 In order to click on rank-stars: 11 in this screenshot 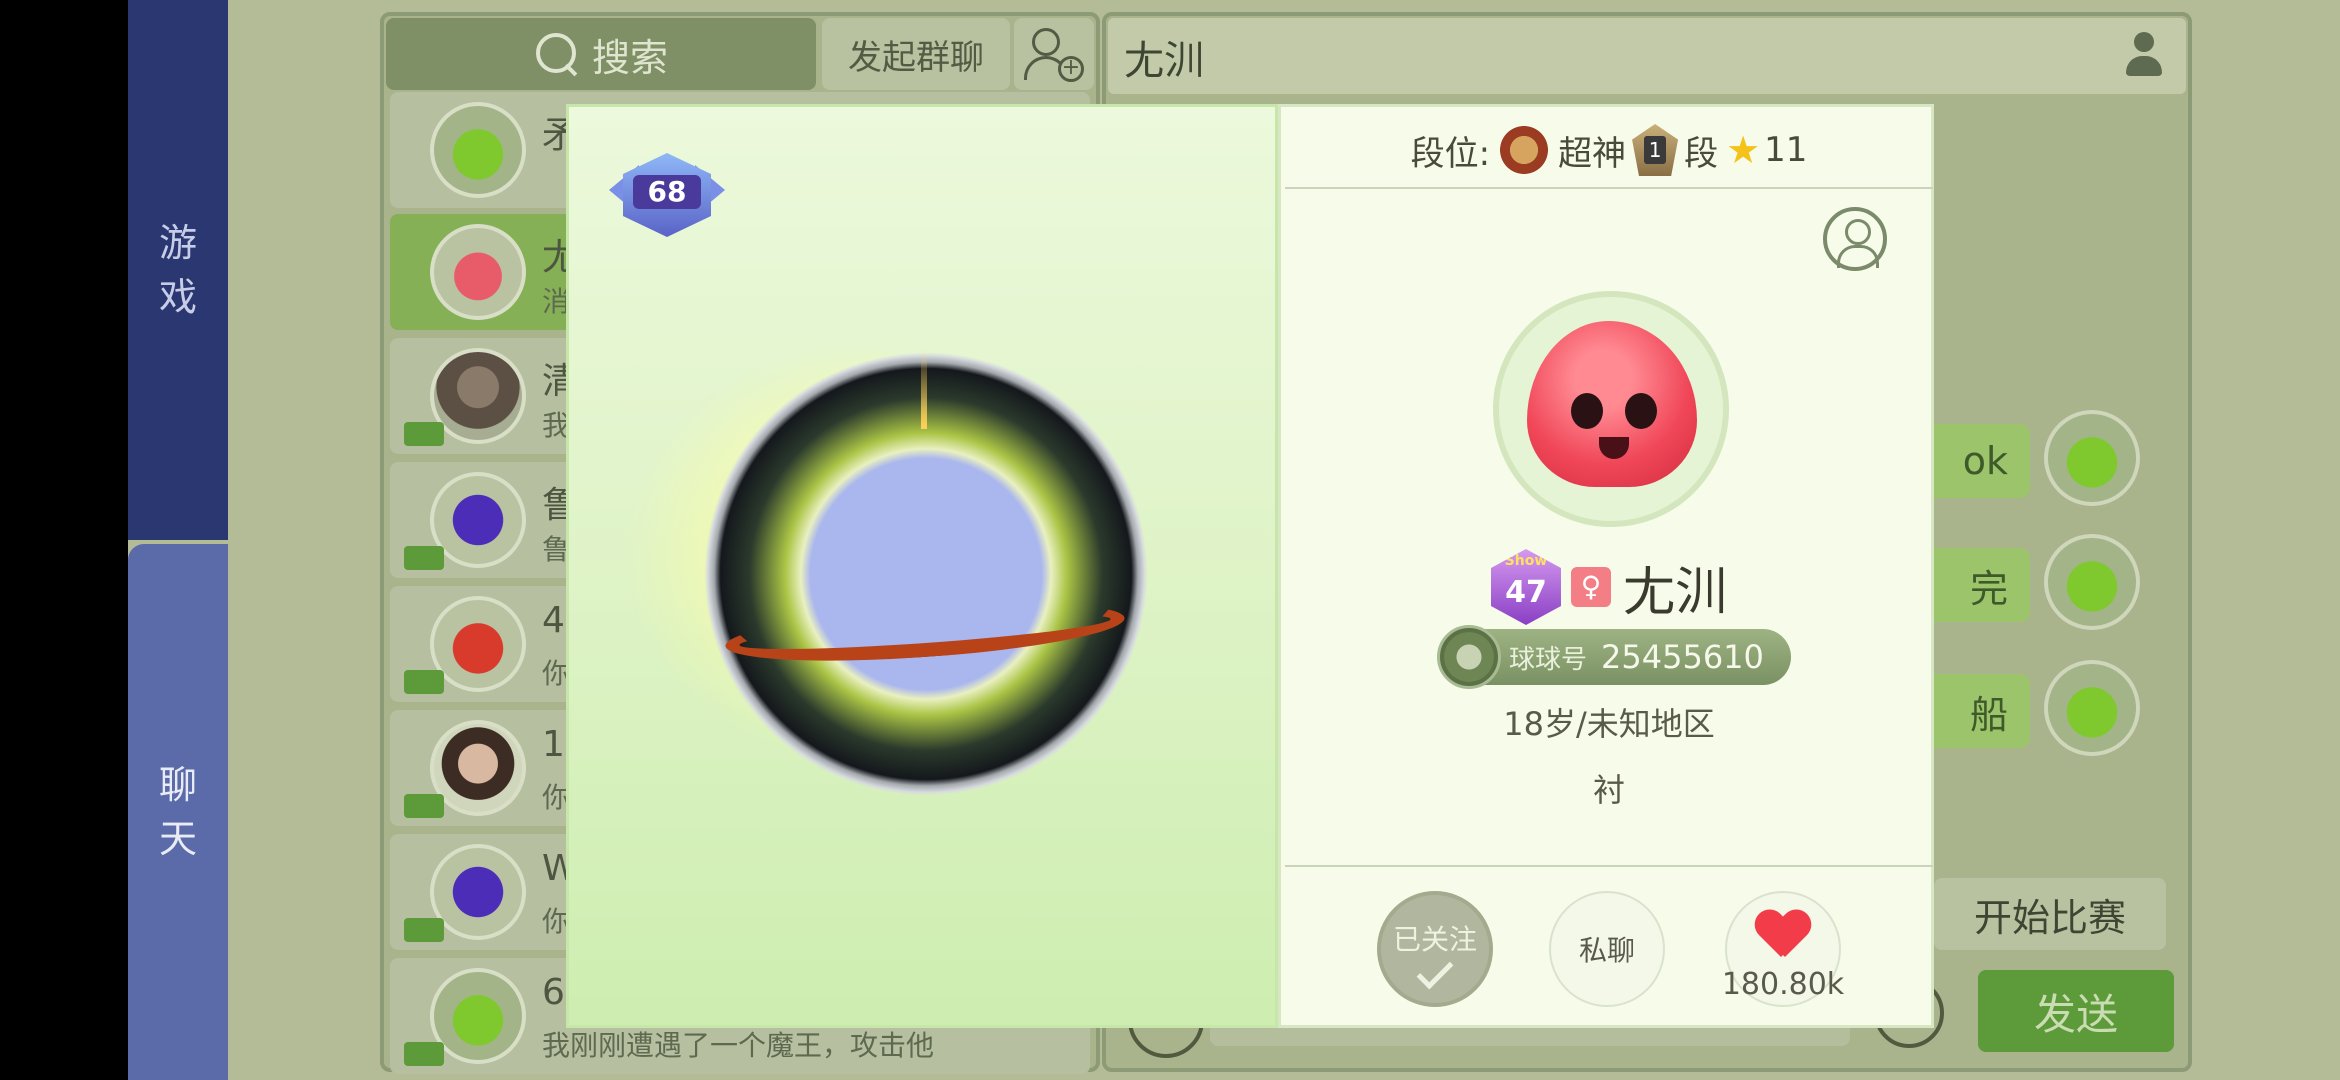, I will do `click(1786, 150)`.